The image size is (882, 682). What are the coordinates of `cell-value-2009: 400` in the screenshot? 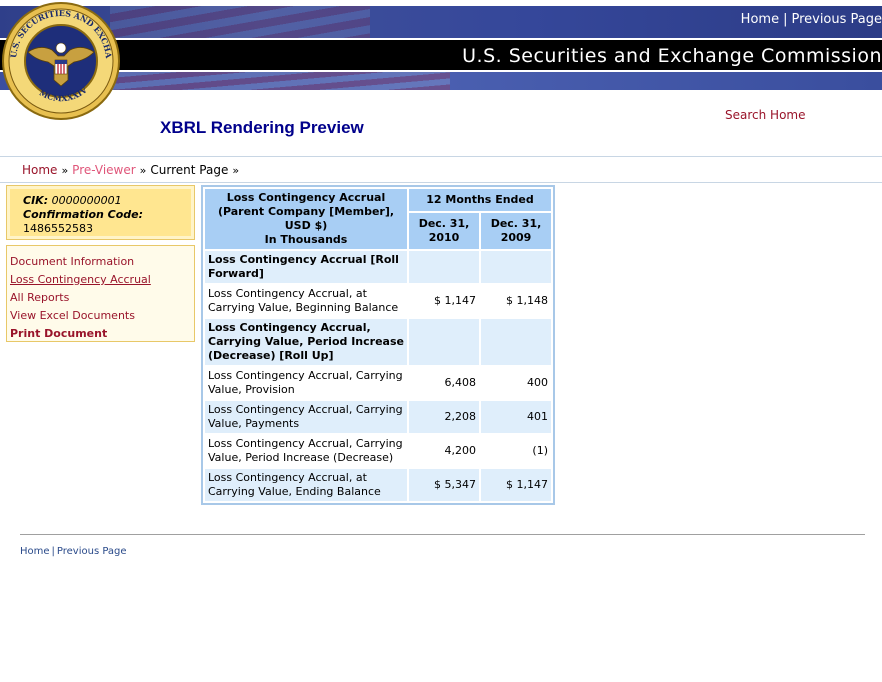 It's located at (516, 383).